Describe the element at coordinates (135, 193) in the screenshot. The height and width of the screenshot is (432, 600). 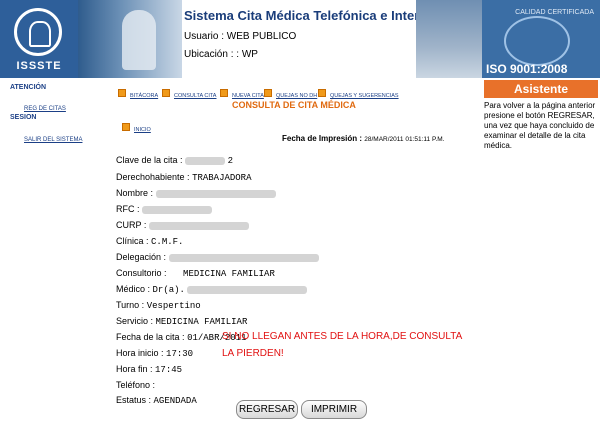
I see `field-label: Nombre :` at that location.